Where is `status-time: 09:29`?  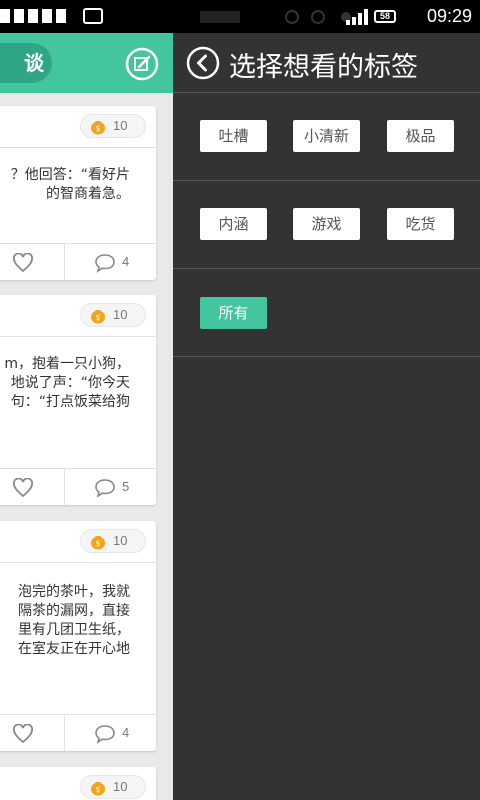 status-time: 09:29 is located at coordinates (449, 16).